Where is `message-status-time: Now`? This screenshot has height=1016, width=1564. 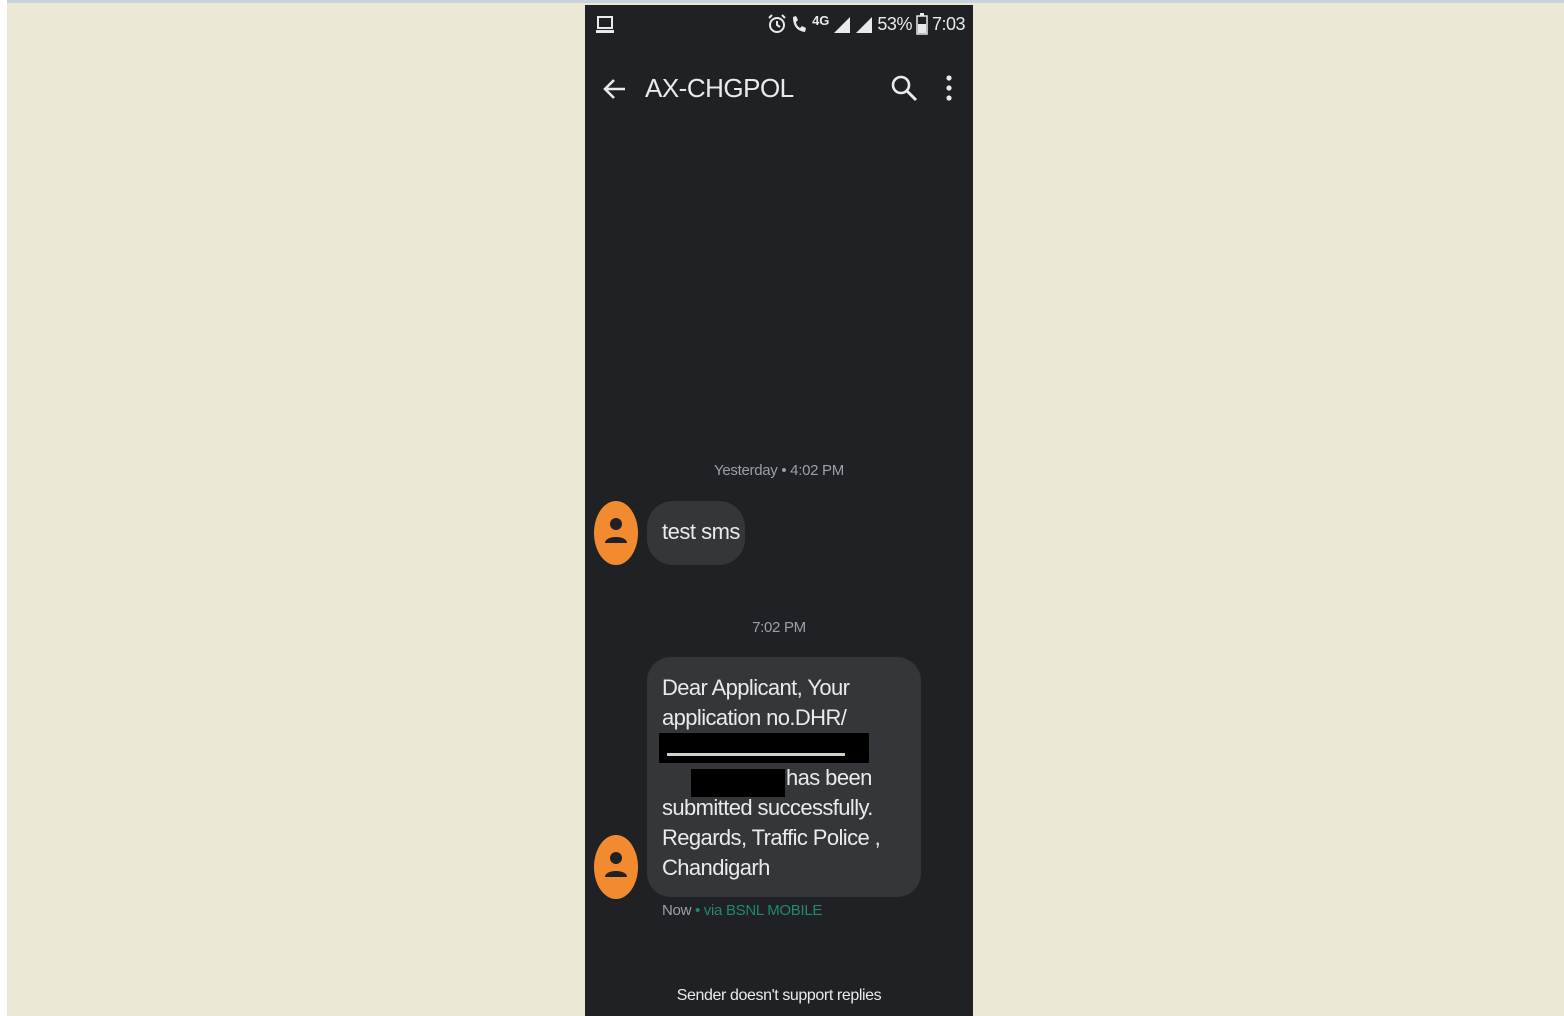 message-status-time: Now is located at coordinates (677, 910).